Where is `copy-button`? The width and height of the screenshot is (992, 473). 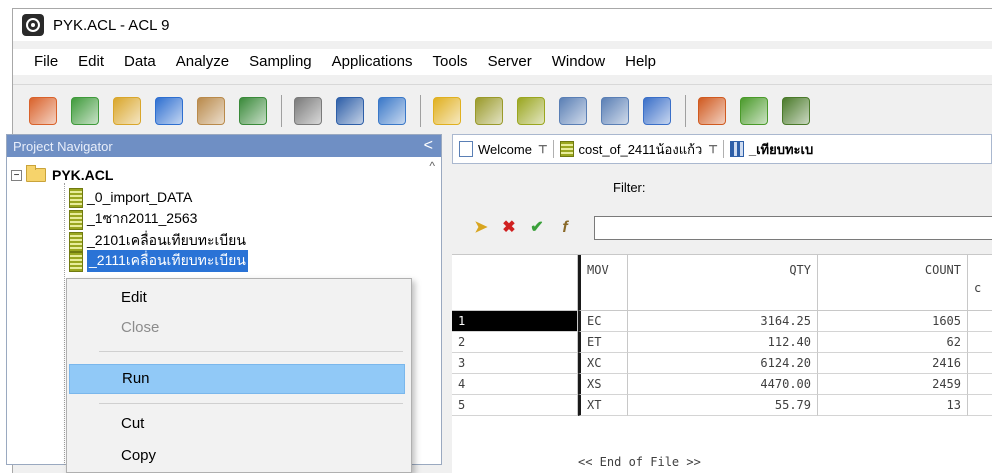
copy-button is located at coordinates (447, 111).